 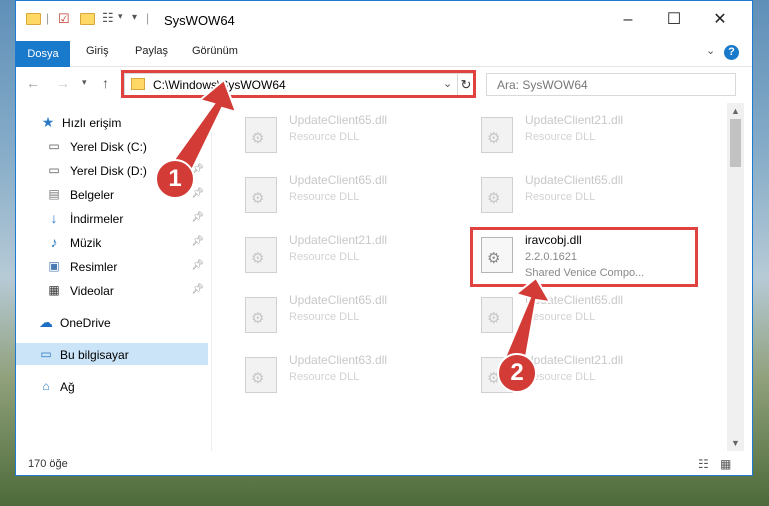 What do you see at coordinates (175, 179) in the screenshot?
I see `step-1-badge: 1` at bounding box center [175, 179].